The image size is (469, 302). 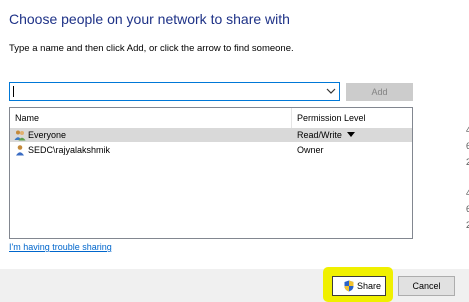 What do you see at coordinates (47, 135) in the screenshot?
I see `row-name: Everyone` at bounding box center [47, 135].